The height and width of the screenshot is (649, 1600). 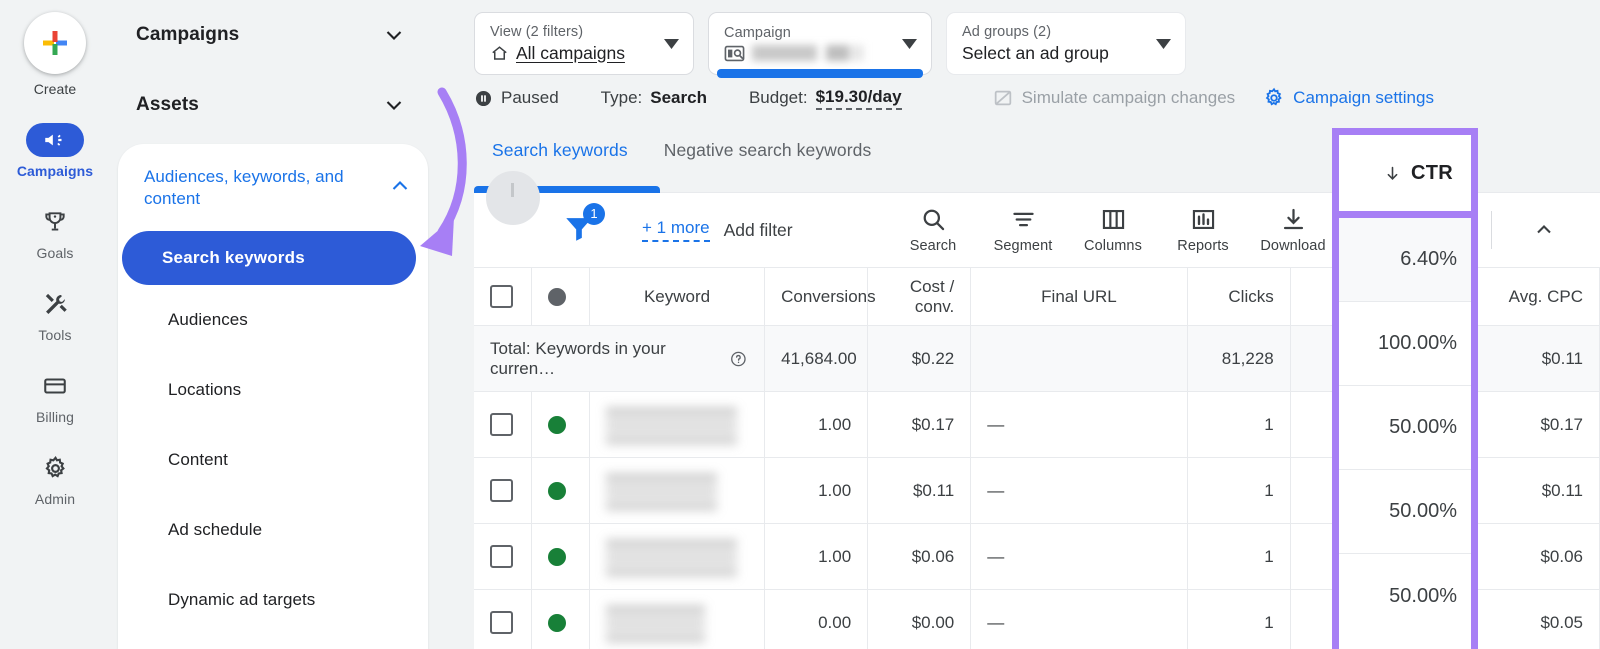 I want to click on tab-search-keywords: Search keywords, so click(x=560, y=150).